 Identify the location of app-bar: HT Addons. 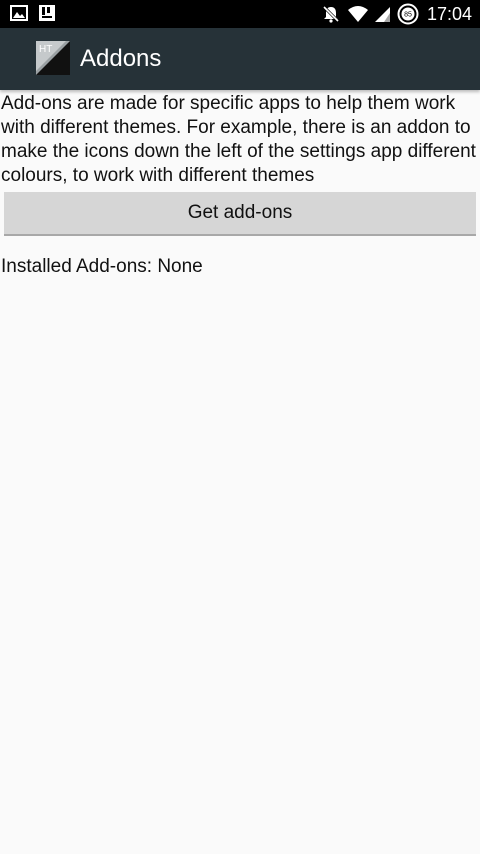
(240, 59).